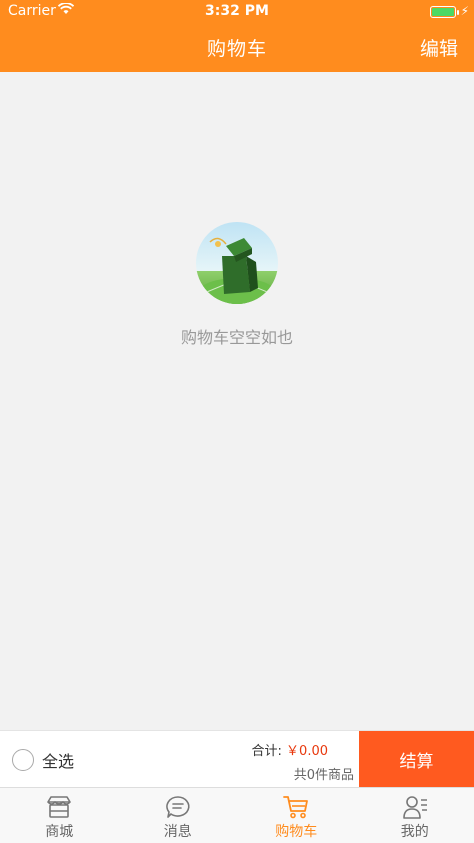  I want to click on tab-messages: 消息, so click(178, 815).